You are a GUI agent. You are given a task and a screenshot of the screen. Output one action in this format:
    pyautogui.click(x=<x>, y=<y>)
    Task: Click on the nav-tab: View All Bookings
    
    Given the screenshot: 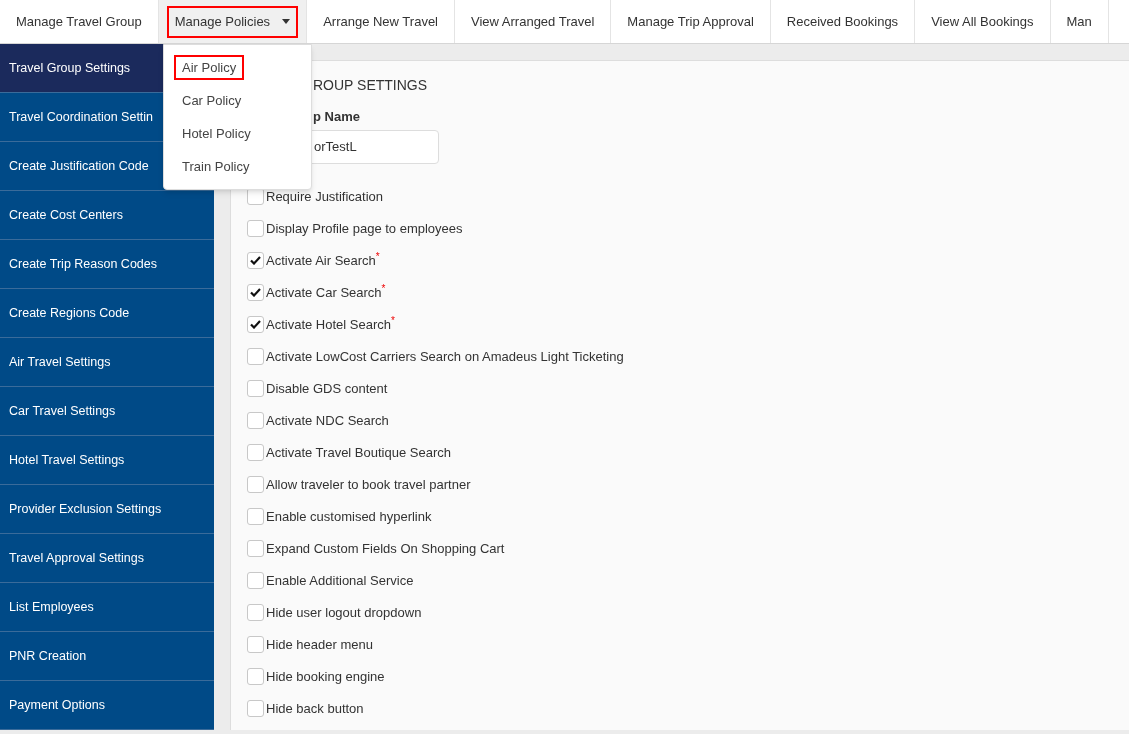 What is the action you would take?
    pyautogui.click(x=982, y=21)
    